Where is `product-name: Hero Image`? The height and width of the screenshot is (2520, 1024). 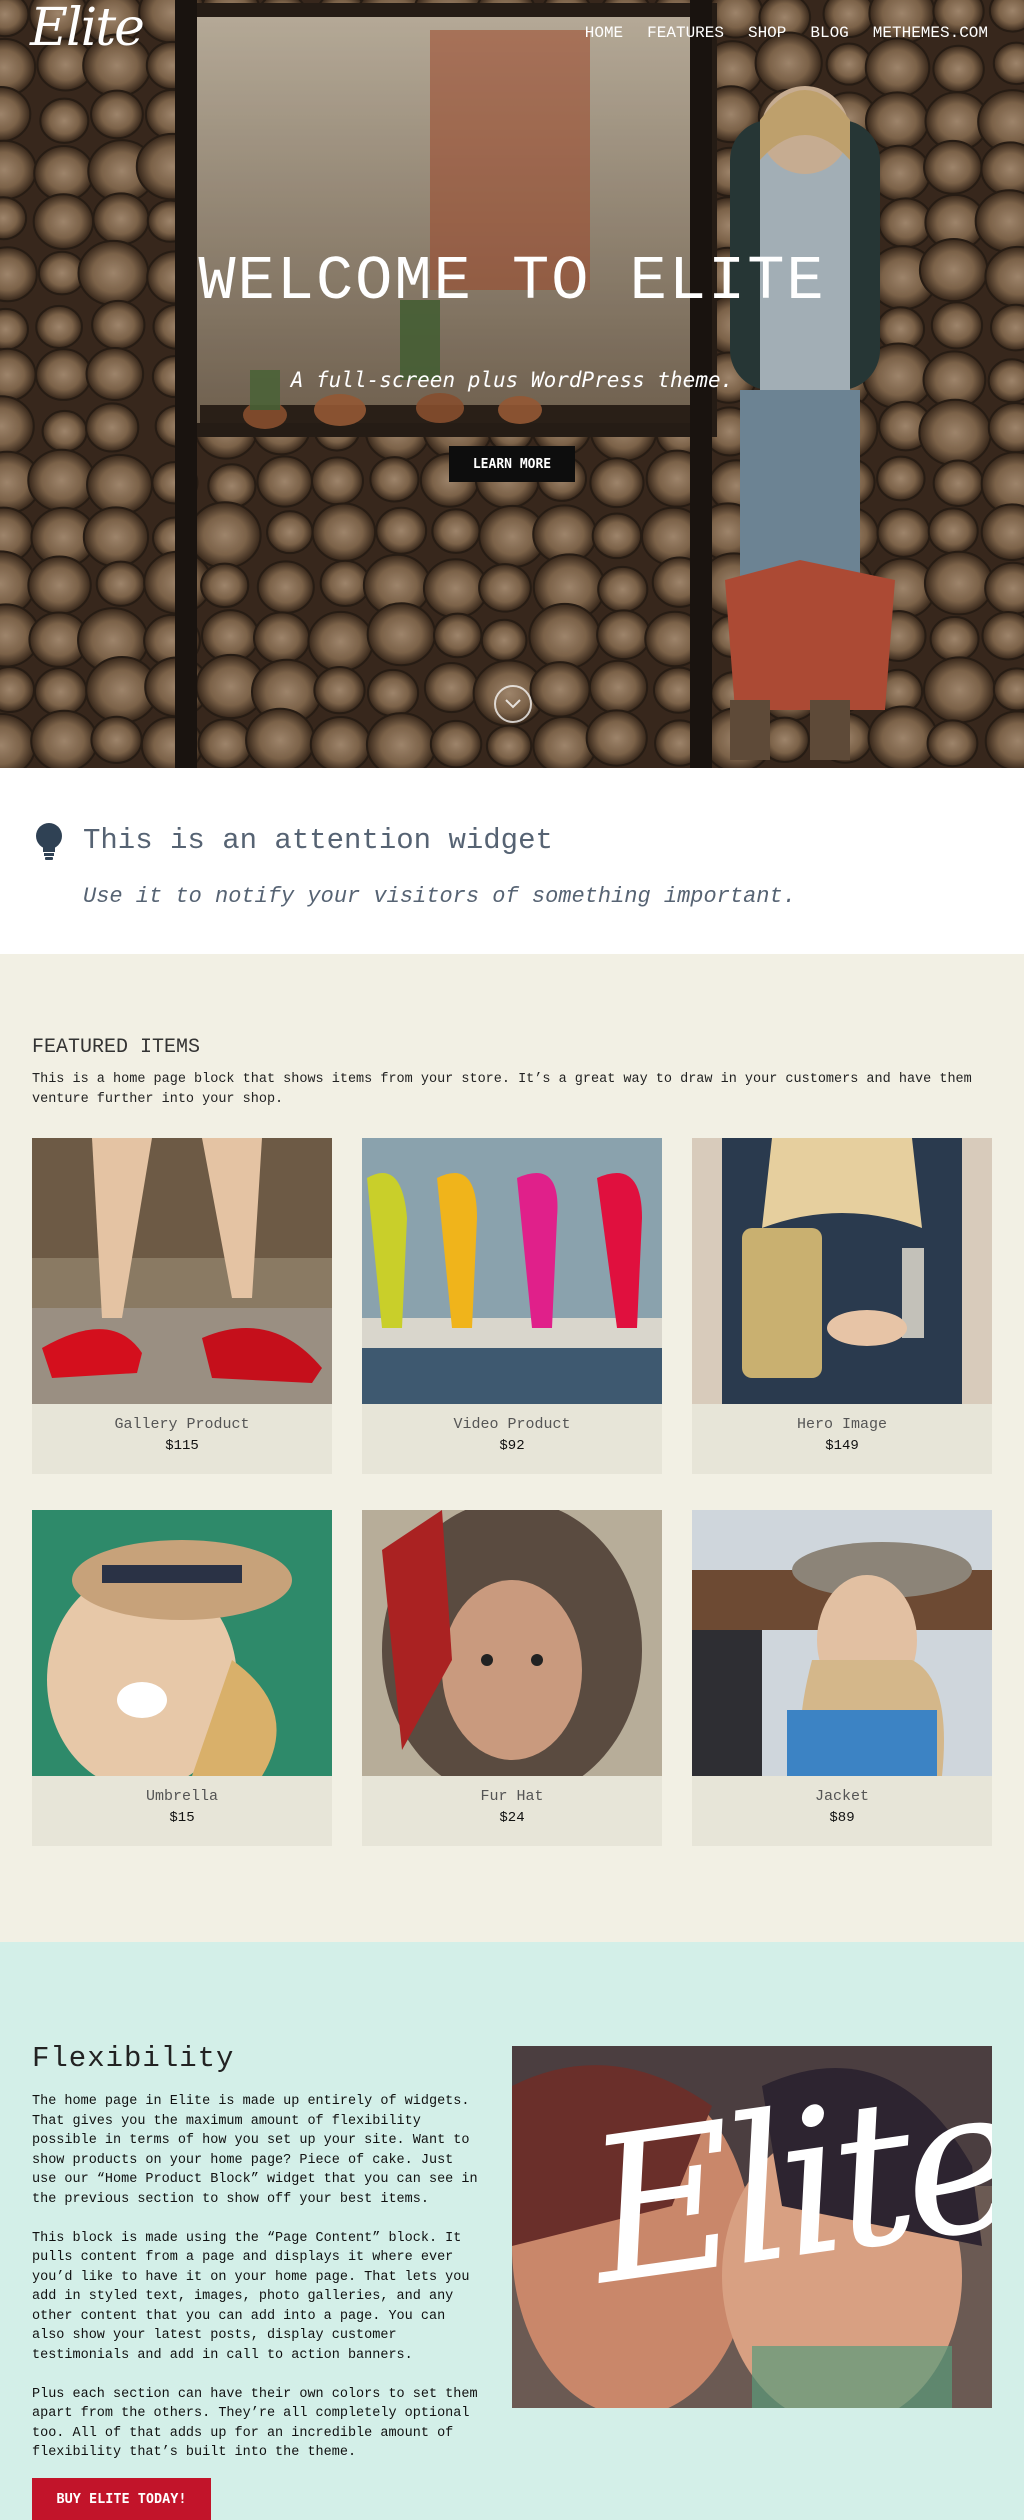
product-name: Hero Image is located at coordinates (842, 1424).